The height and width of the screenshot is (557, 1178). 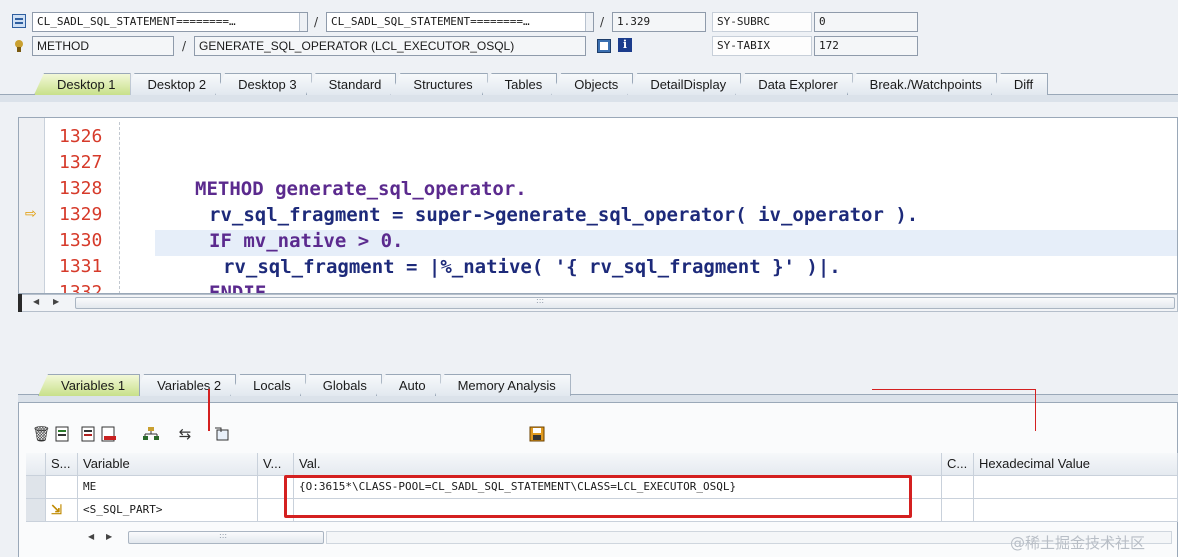 I want to click on source-scrollbar: ◀ ▶ :::, so click(x=598, y=303).